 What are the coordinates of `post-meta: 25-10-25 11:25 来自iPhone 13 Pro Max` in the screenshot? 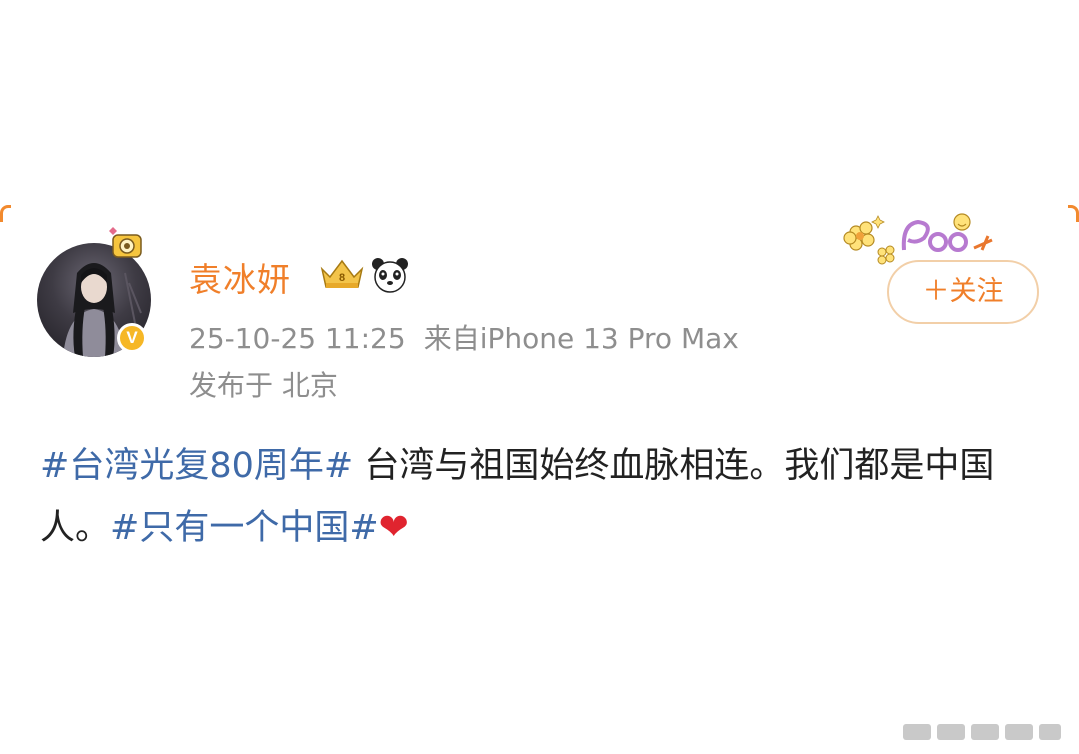 It's located at (464, 337).